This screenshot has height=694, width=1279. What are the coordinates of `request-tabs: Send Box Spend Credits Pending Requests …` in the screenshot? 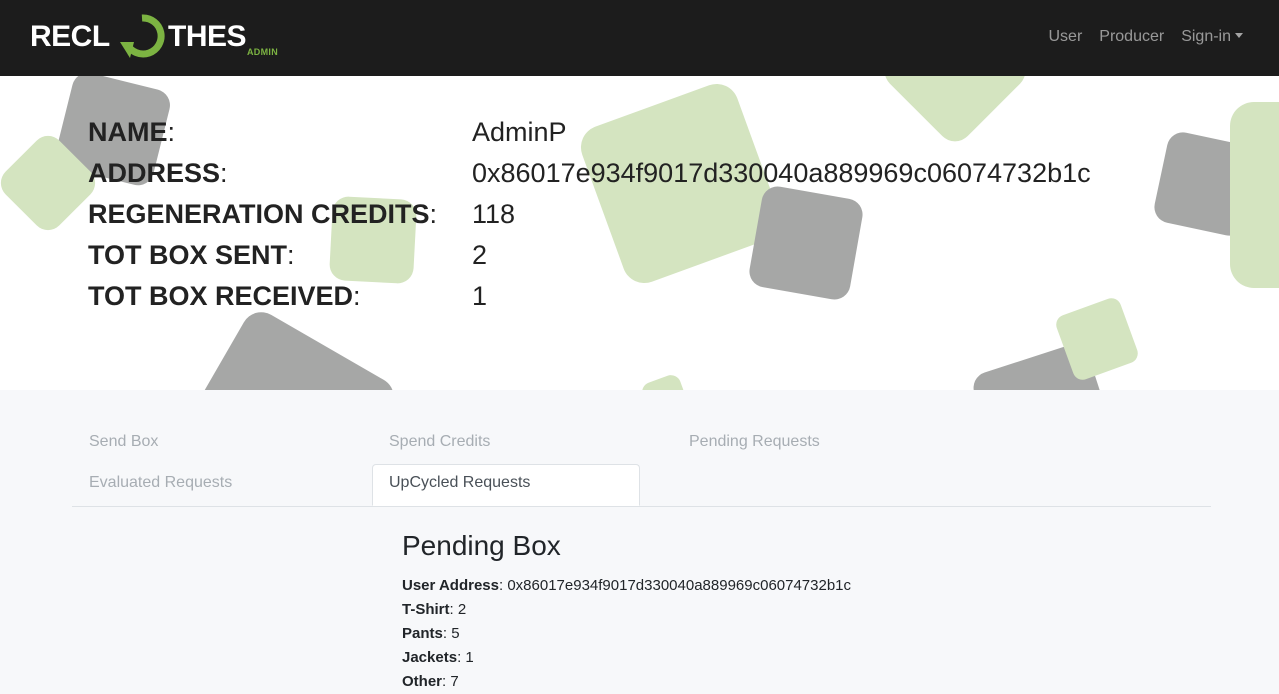 It's located at (641, 465).